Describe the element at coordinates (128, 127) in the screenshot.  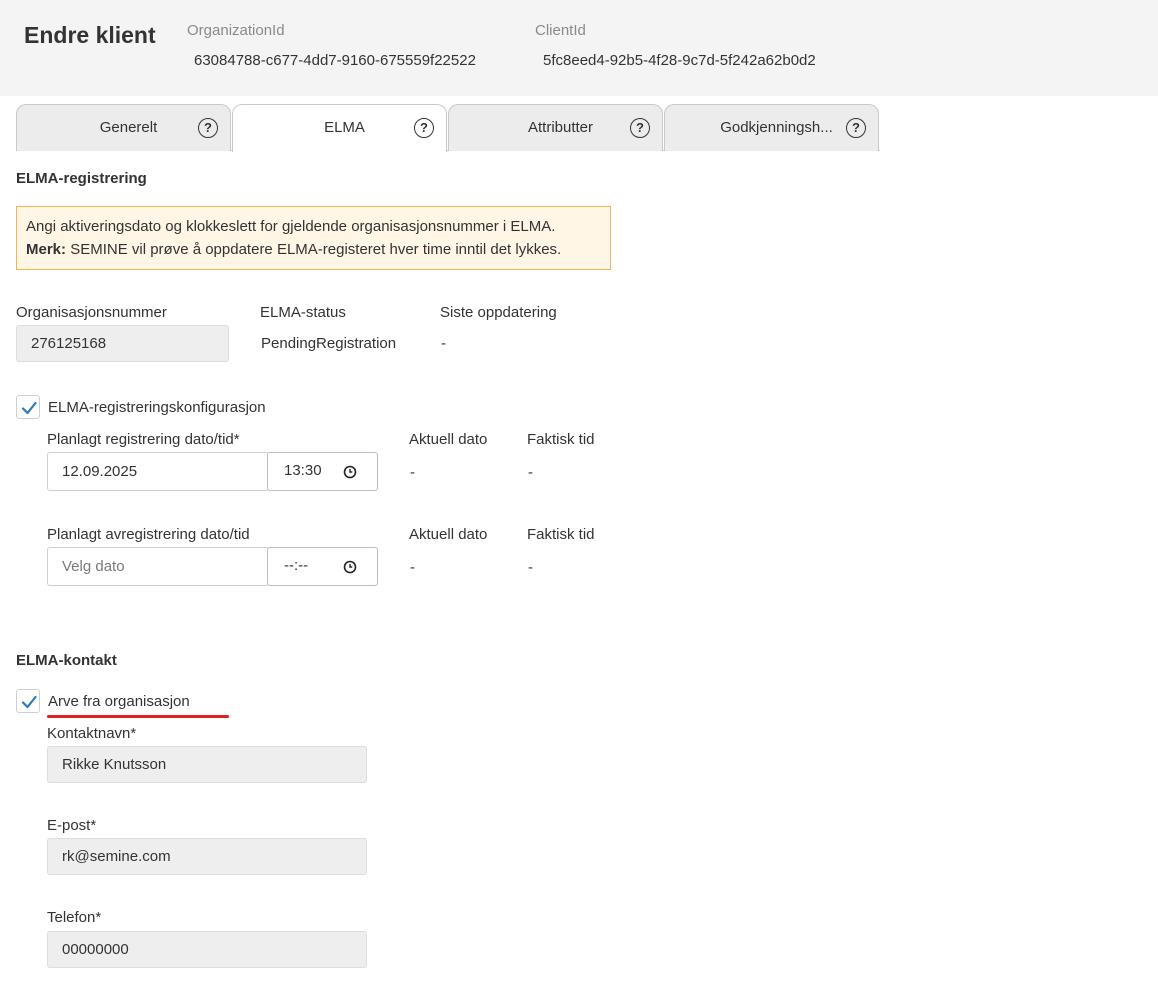
I see `tab-label: Generelt` at that location.